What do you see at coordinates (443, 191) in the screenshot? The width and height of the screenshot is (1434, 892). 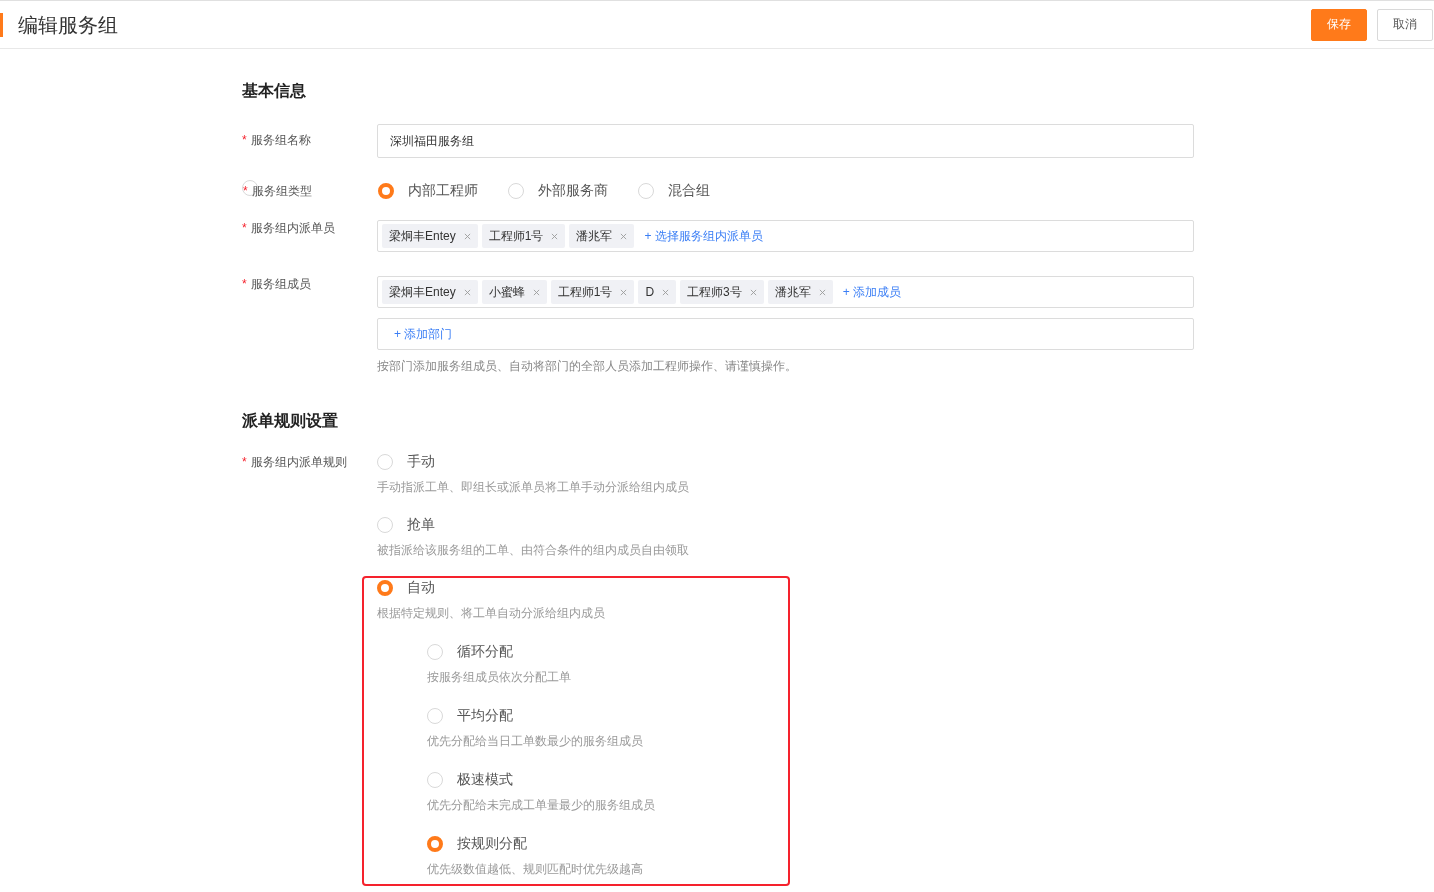 I see `radio-label: 内部工程师` at bounding box center [443, 191].